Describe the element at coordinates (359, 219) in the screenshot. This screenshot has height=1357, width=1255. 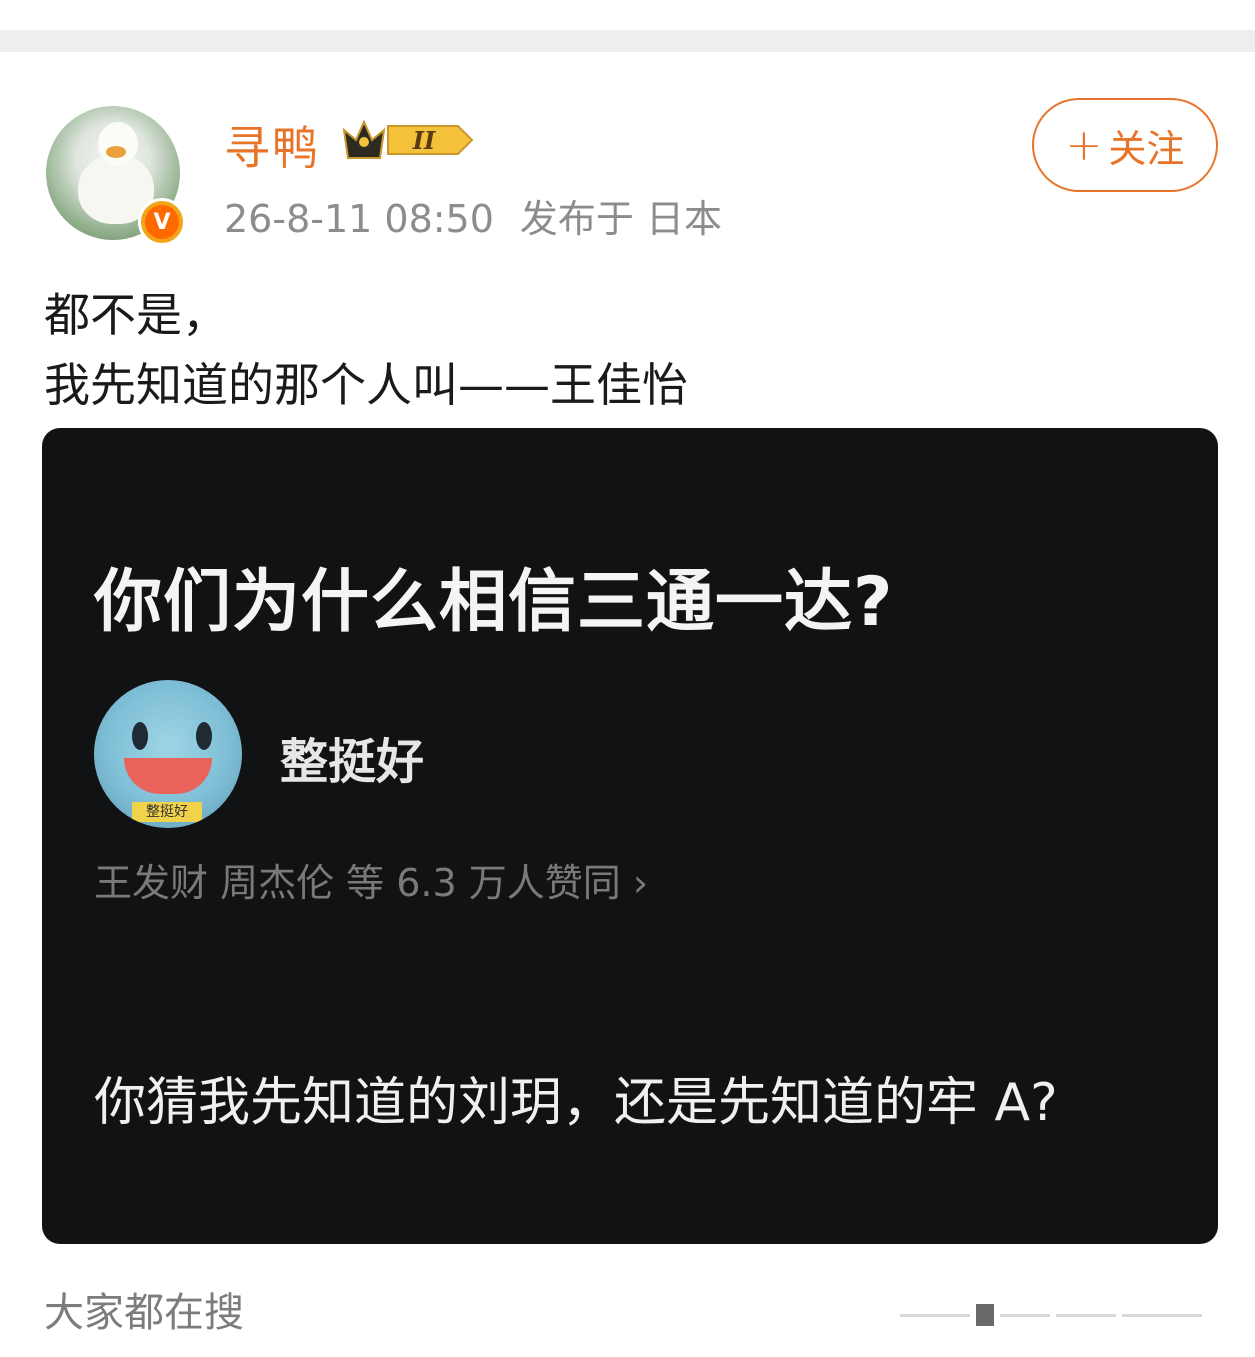
I see `post-timestamp: 26-8-11 08:50` at that location.